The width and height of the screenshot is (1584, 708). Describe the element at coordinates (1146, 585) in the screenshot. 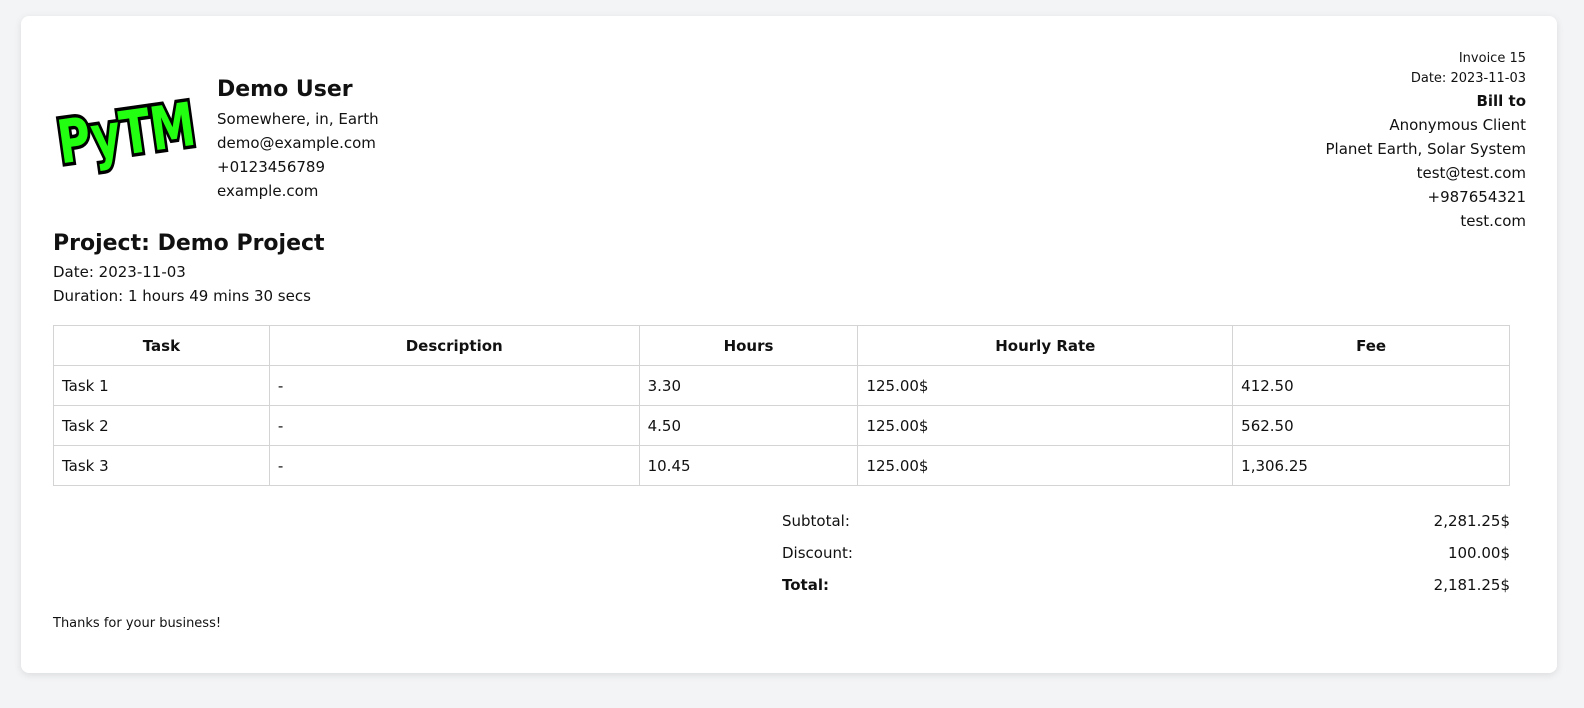

I see `total-row: Total: 2,181.25$` at that location.